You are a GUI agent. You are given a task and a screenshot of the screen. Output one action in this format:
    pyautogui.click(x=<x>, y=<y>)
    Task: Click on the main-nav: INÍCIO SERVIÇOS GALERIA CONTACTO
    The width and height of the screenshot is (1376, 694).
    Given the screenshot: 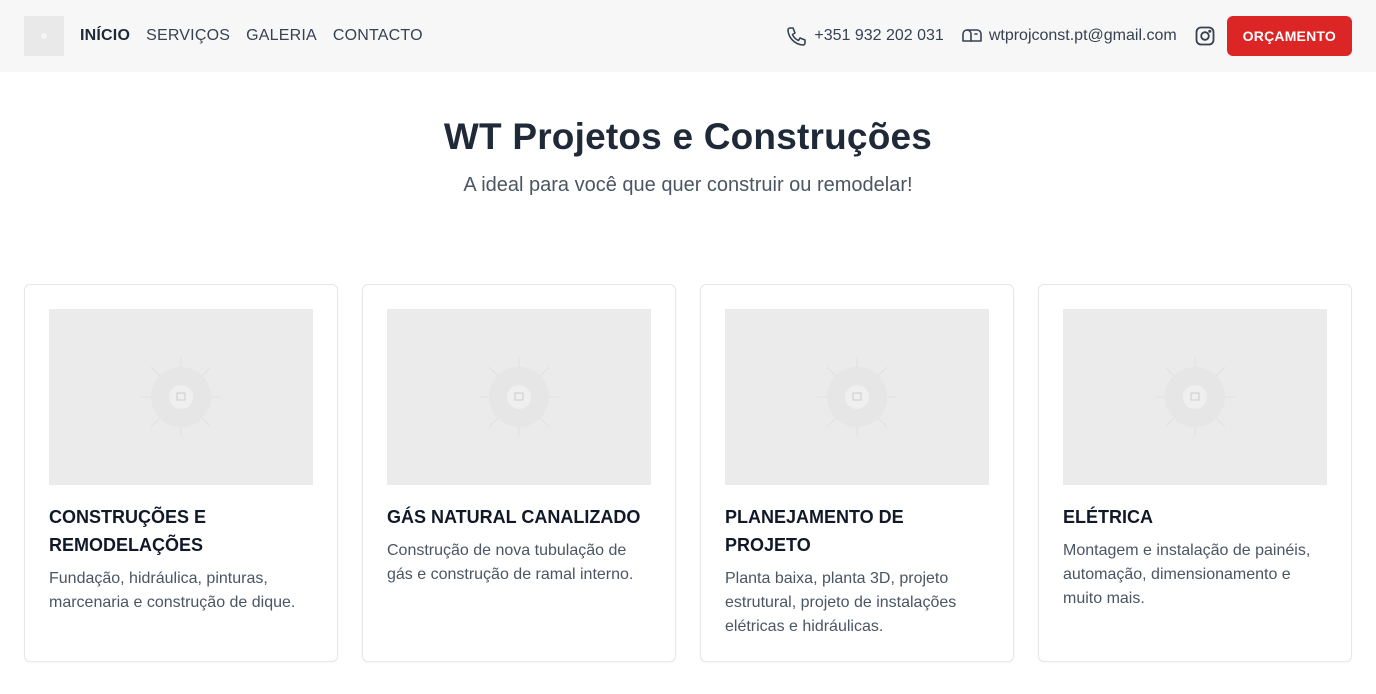 What is the action you would take?
    pyautogui.click(x=259, y=36)
    